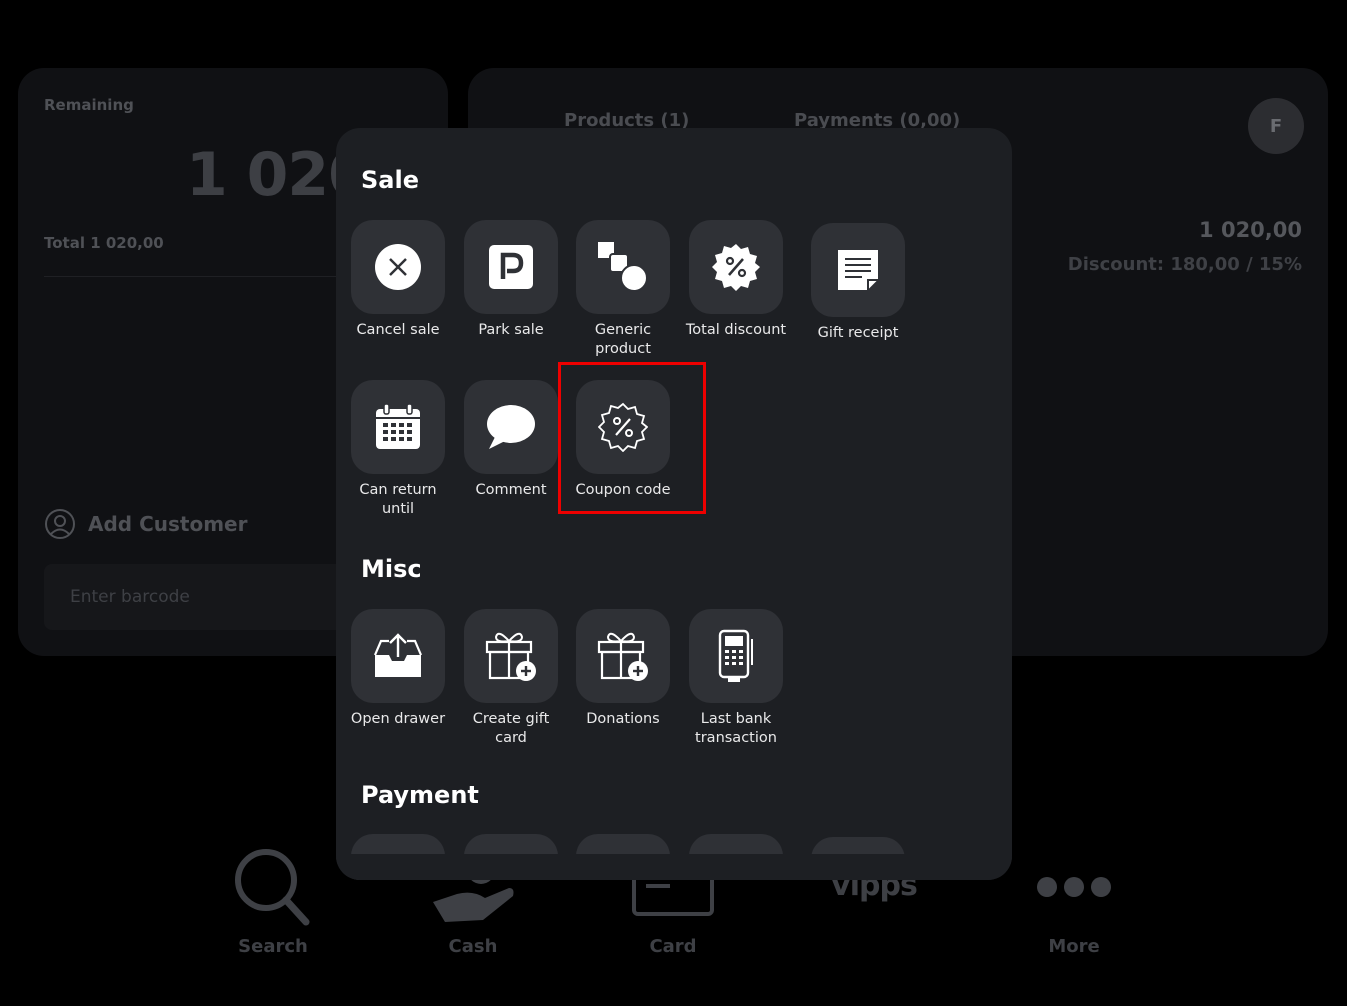  Describe the element at coordinates (511, 728) in the screenshot. I see `create-gift-card-label: Create gift card` at that location.